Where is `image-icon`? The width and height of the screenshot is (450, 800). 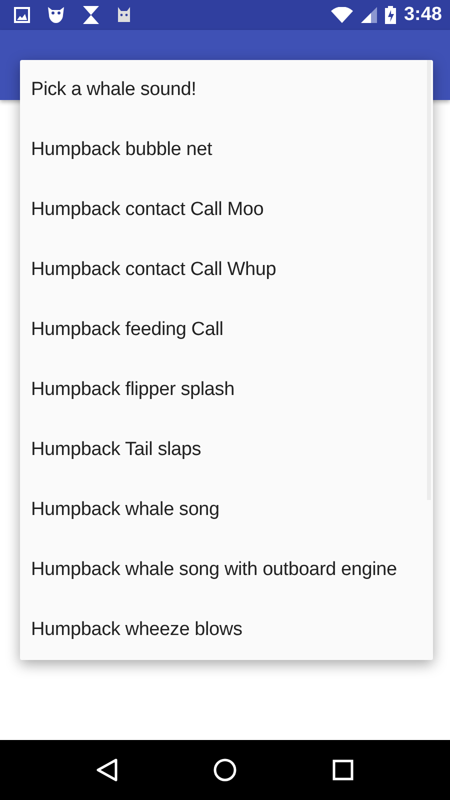
image-icon is located at coordinates (22, 15).